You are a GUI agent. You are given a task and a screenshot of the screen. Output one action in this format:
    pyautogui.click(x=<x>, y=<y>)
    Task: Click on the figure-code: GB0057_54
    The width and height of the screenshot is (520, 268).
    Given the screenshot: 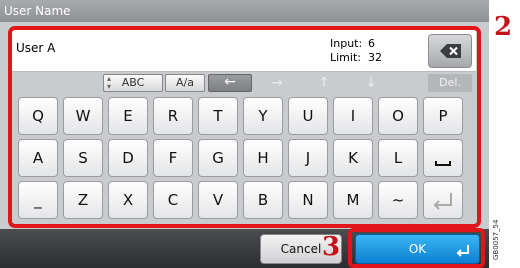 What is the action you would take?
    pyautogui.click(x=496, y=239)
    